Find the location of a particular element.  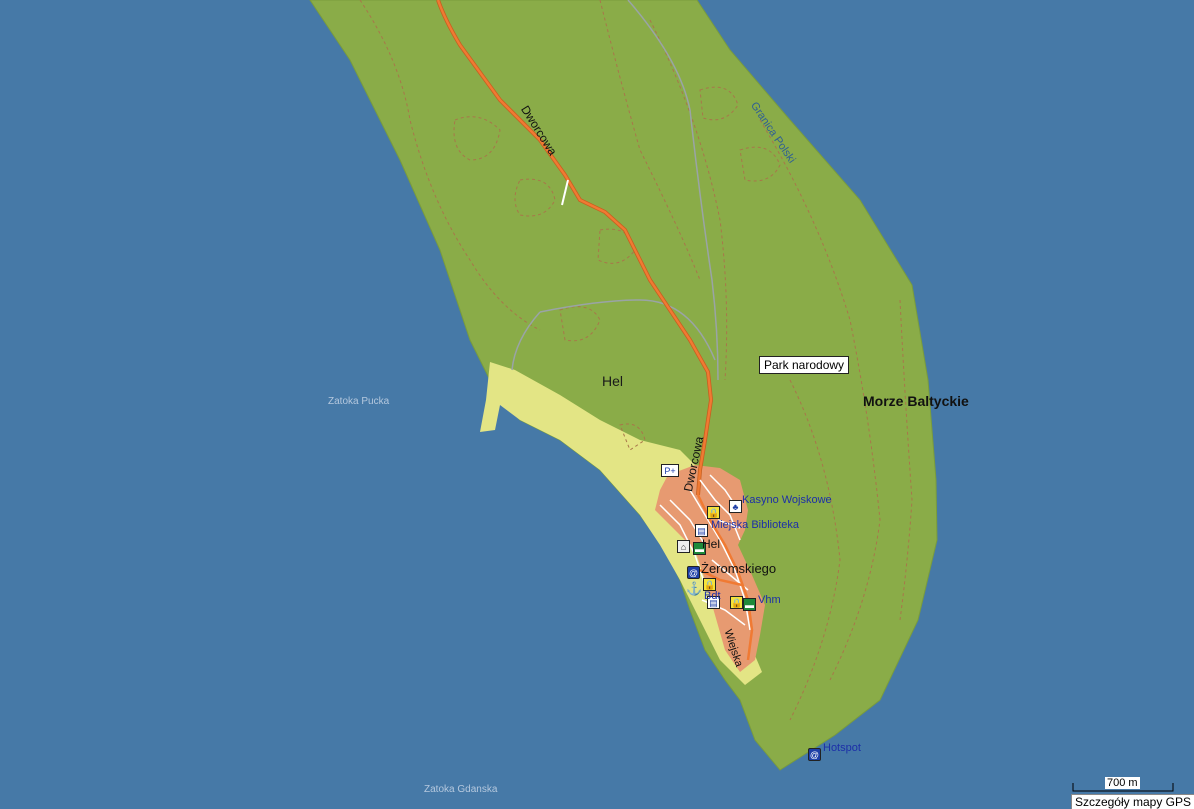

casino-icon: ♣ is located at coordinates (735, 506).